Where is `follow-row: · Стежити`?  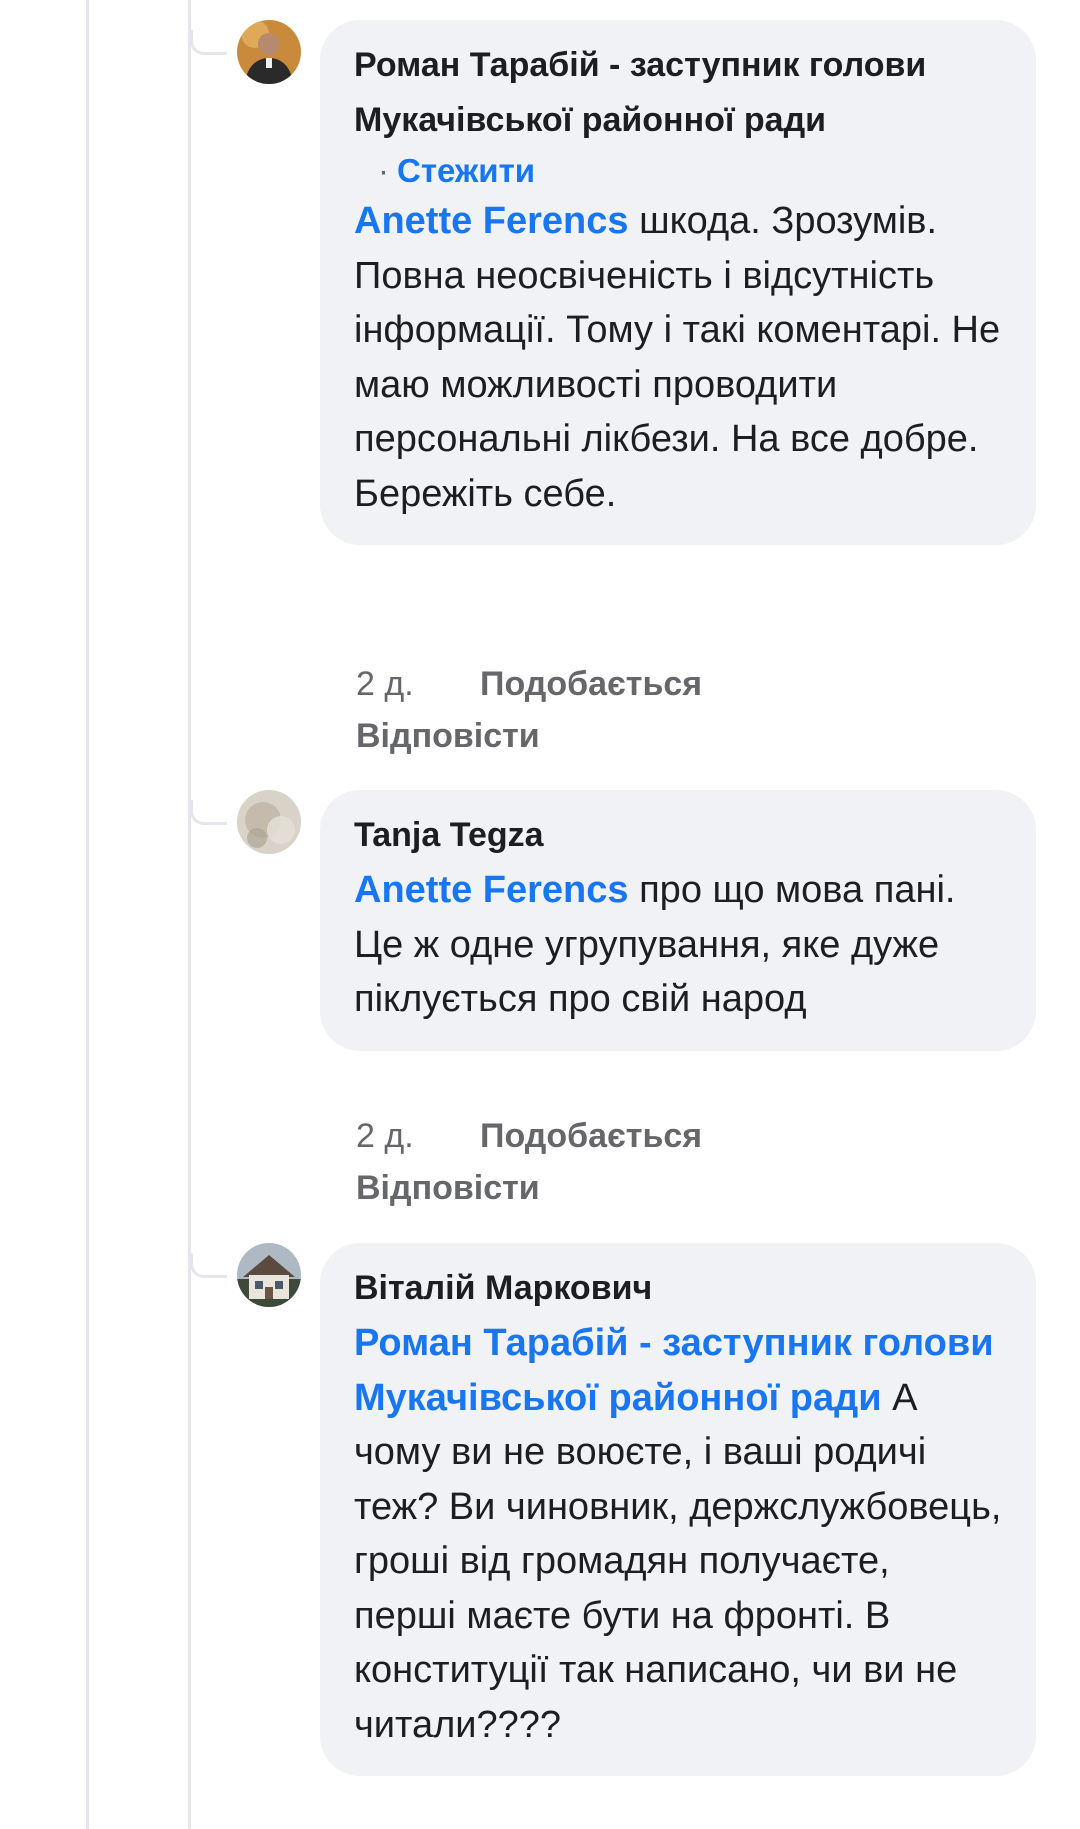
follow-row: · Стежити is located at coordinates (678, 171).